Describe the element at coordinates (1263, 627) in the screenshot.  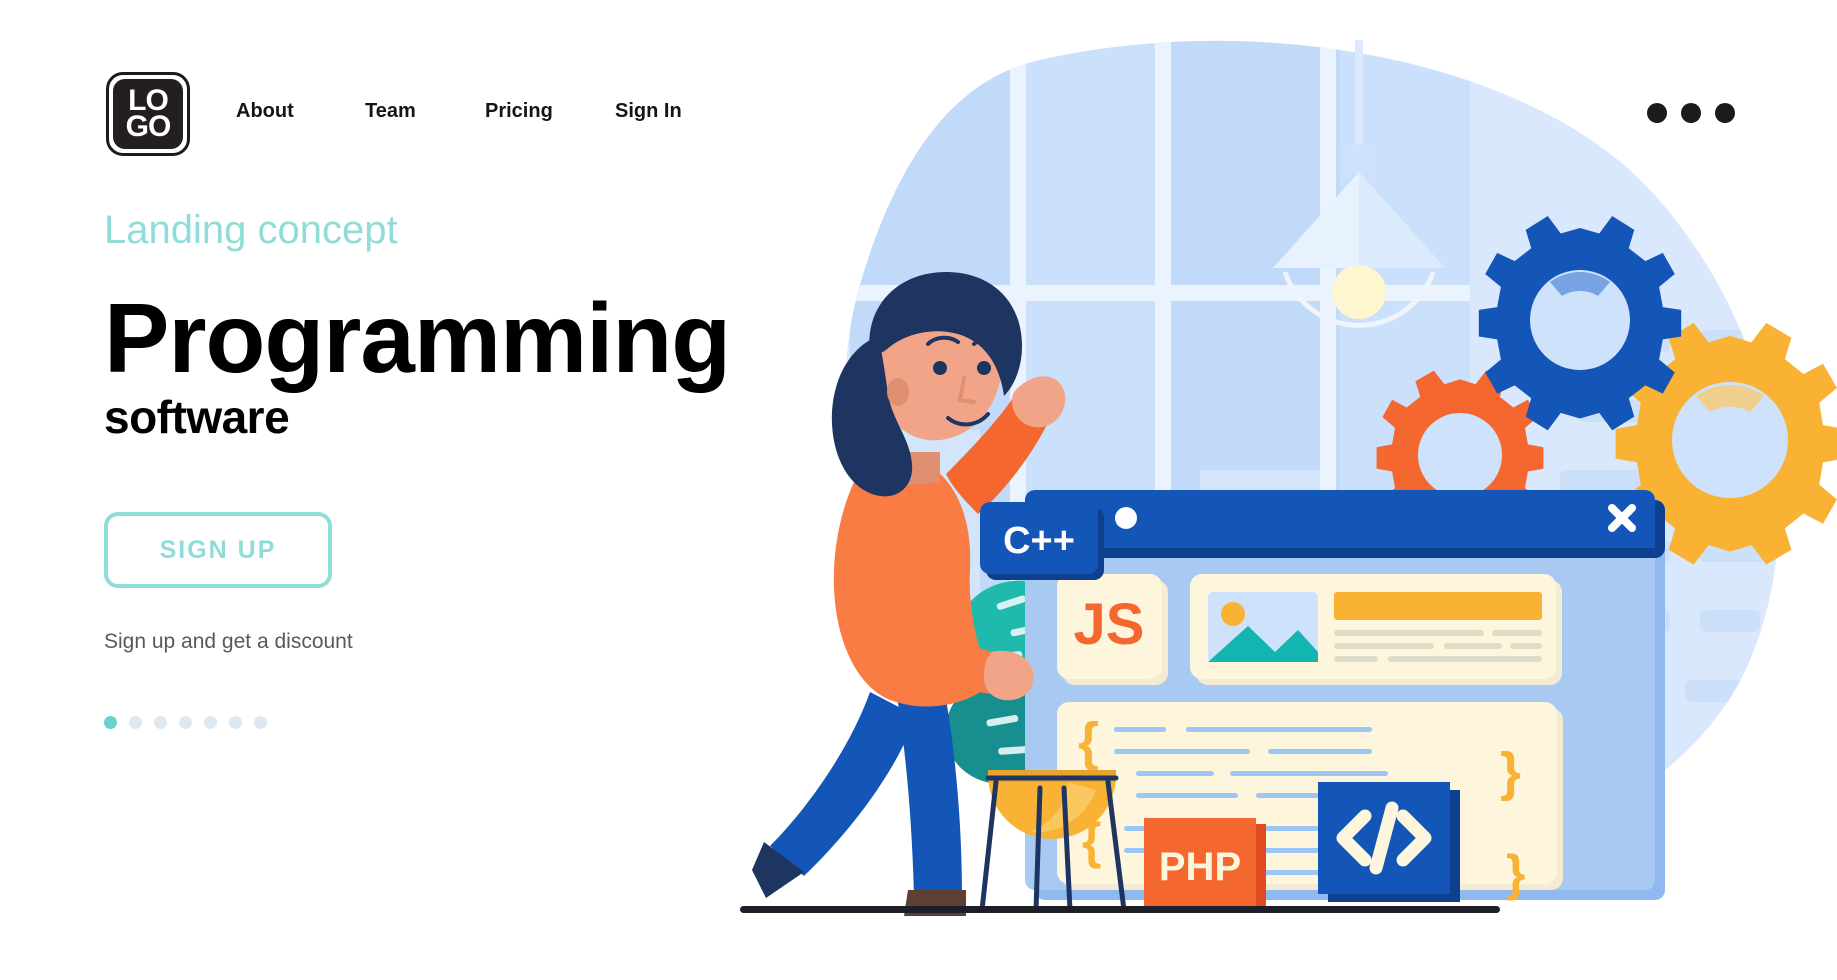
I see `image-placeholder-icon` at that location.